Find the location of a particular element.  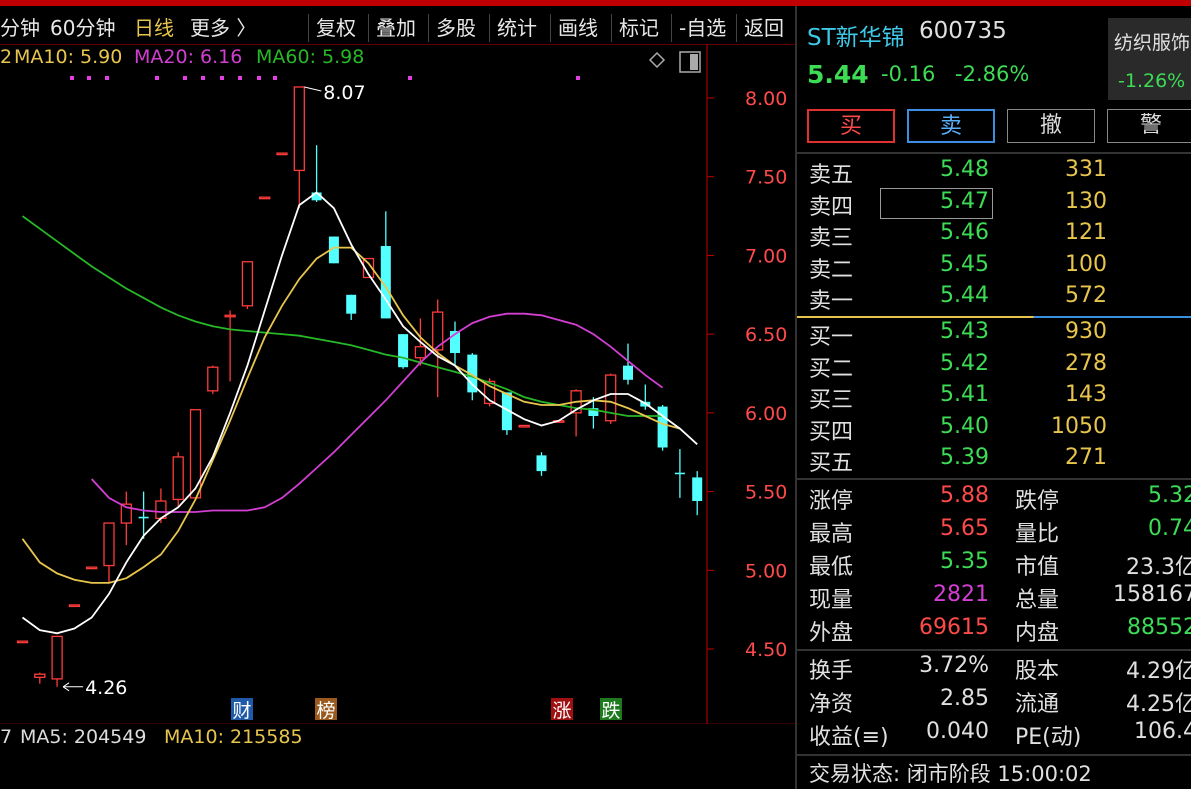

ask-price: 5.48 is located at coordinates (964, 169).